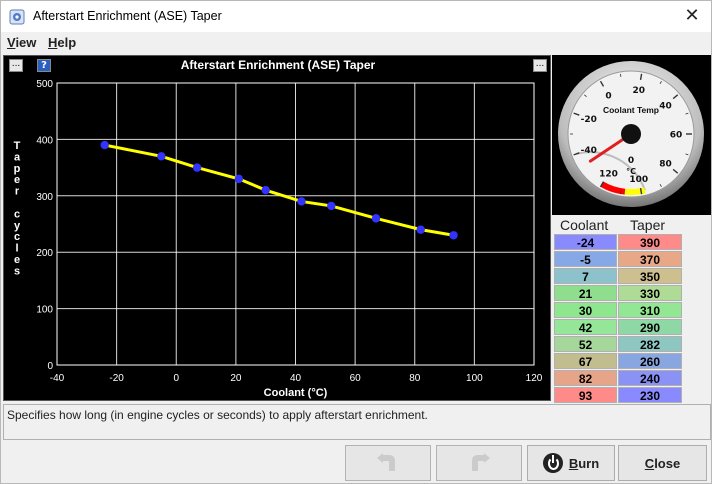 The width and height of the screenshot is (712, 484). What do you see at coordinates (573, 463) in the screenshot?
I see `burn-mnemonic: B` at bounding box center [573, 463].